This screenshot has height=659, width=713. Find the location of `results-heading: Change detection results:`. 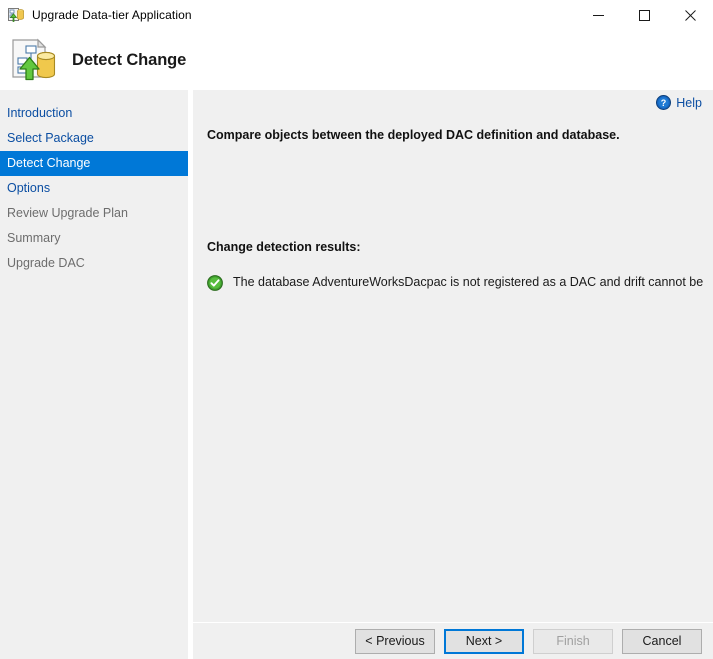

results-heading: Change detection results: is located at coordinates (284, 247).